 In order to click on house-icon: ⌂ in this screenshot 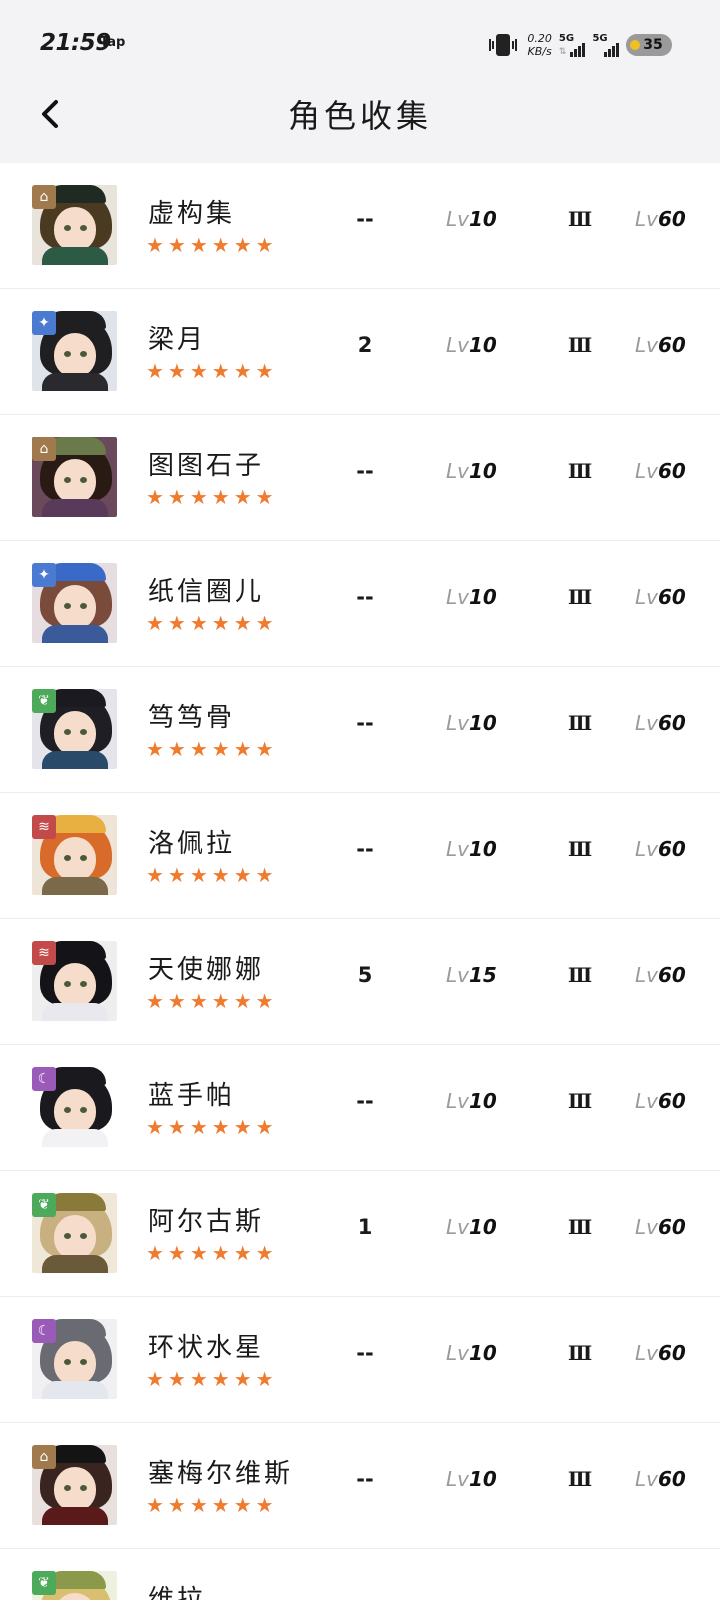, I will do `click(44, 1457)`.